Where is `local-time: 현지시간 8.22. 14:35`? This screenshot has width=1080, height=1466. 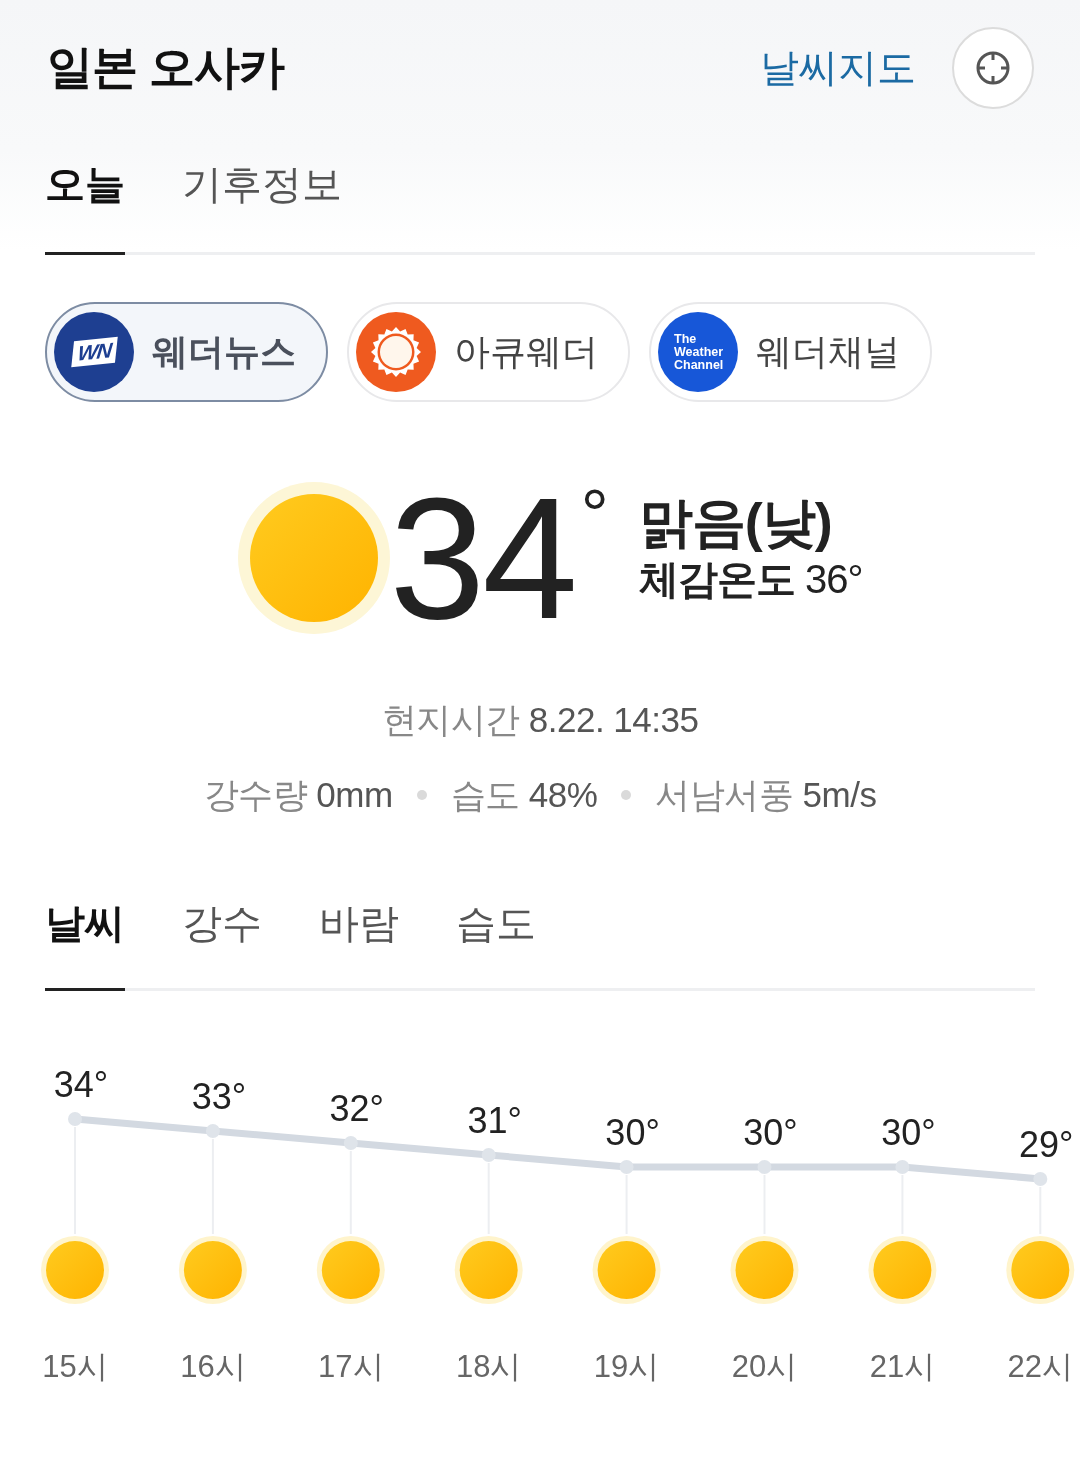
local-time: 현지시간 8.22. 14:35 is located at coordinates (540, 720).